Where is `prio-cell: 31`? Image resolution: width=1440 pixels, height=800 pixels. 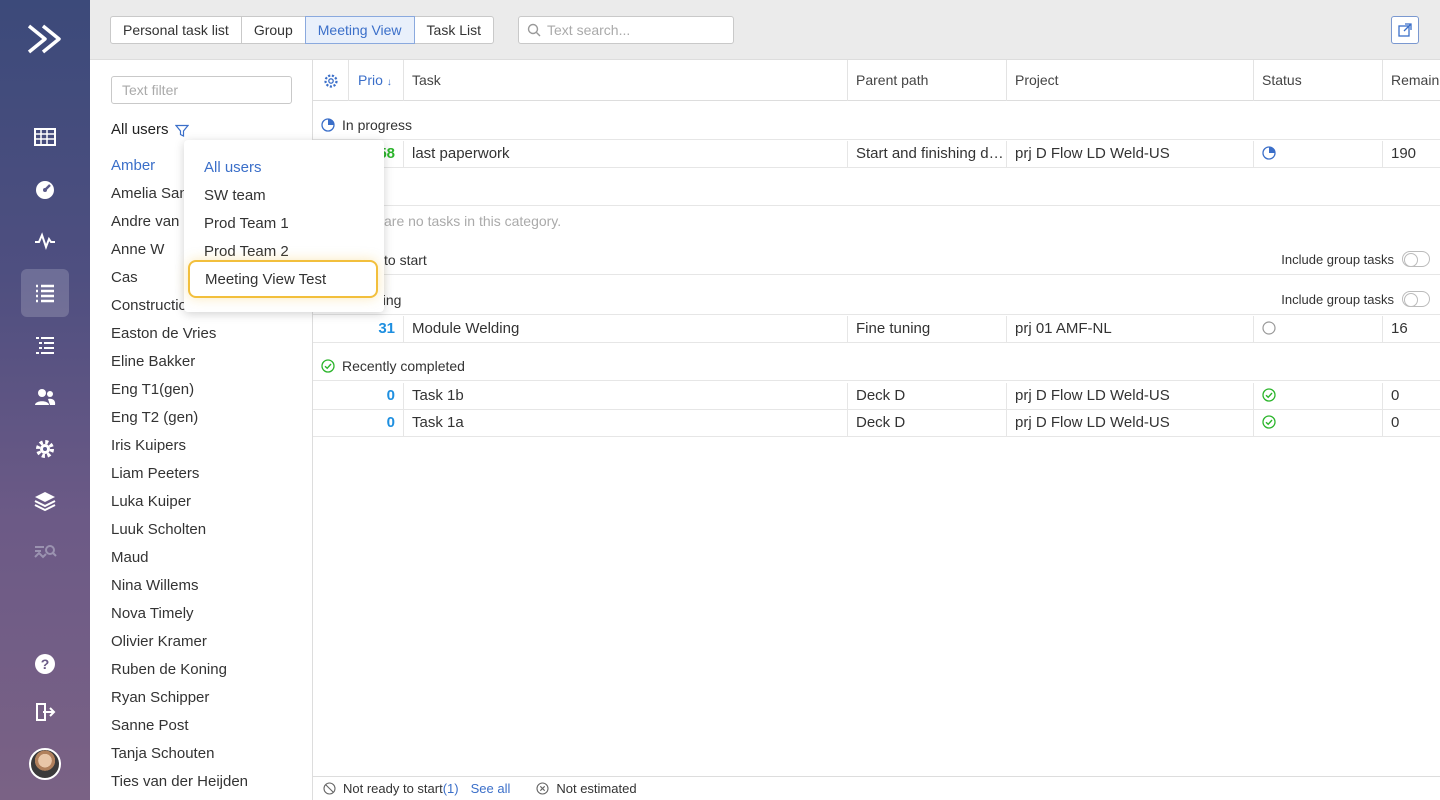
prio-cell: 31 is located at coordinates (376, 329).